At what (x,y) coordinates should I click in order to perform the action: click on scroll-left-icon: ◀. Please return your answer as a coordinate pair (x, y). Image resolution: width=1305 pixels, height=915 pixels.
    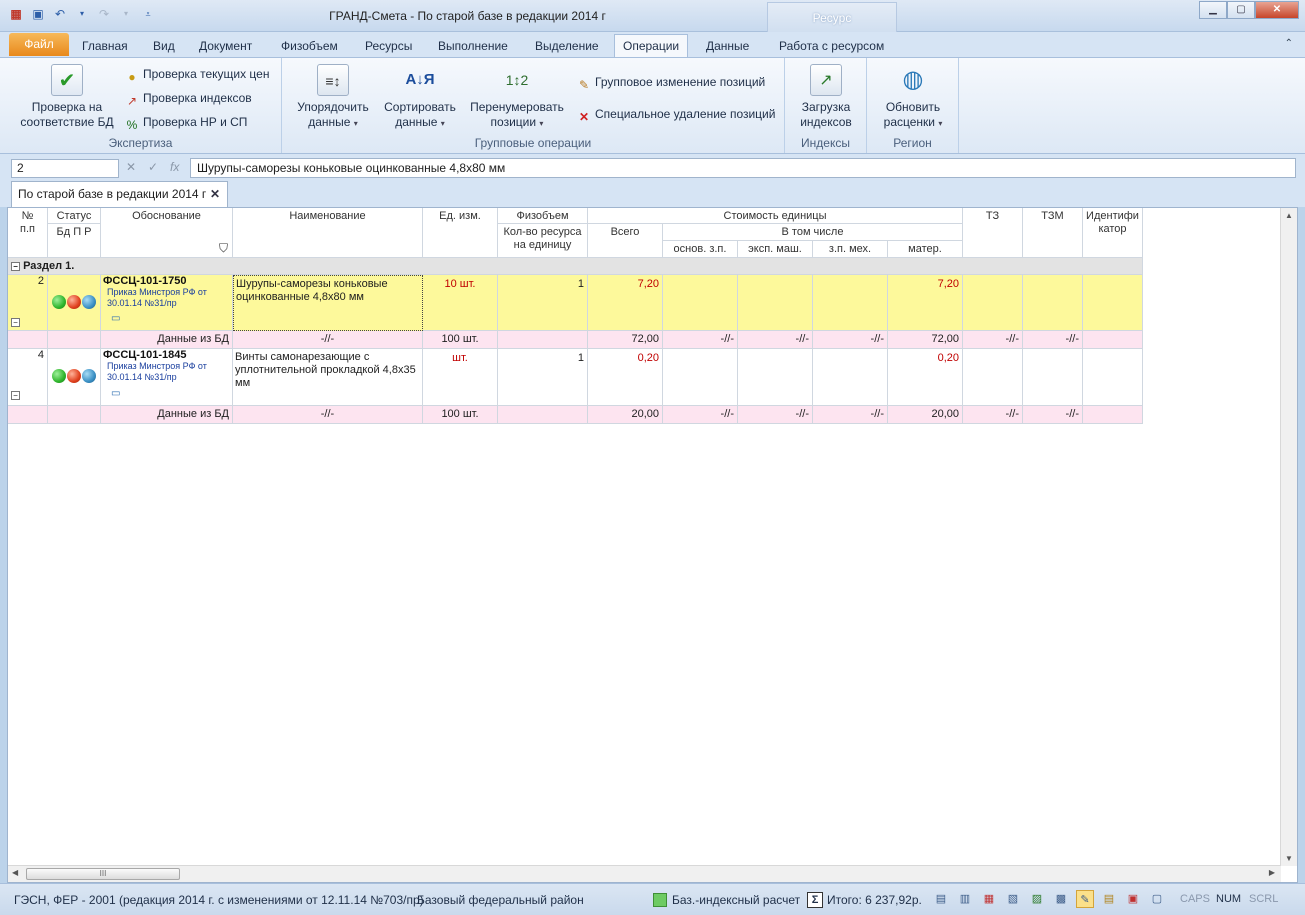
    Looking at the image, I should click on (15, 872).